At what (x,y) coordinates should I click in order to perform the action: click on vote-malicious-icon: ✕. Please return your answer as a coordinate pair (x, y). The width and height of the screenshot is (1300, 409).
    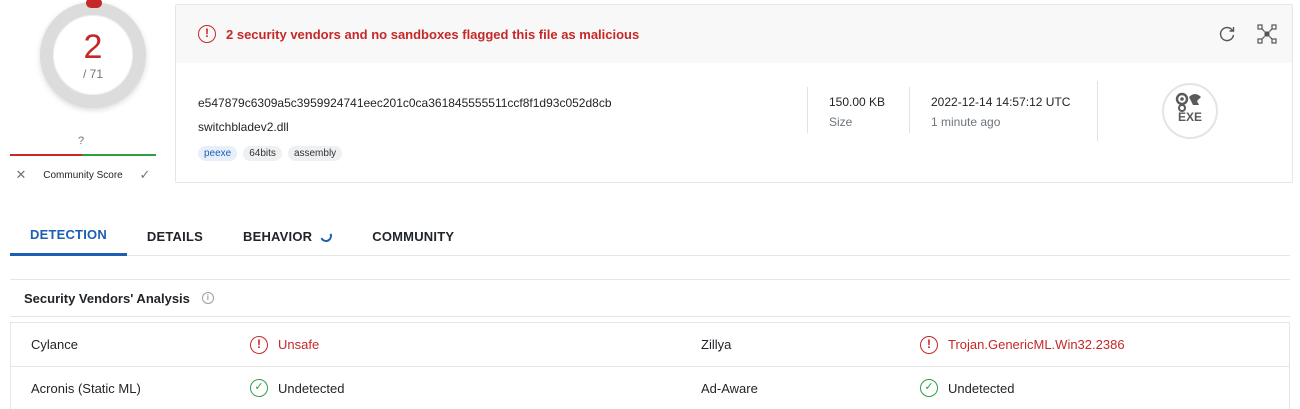
    Looking at the image, I should click on (21, 175).